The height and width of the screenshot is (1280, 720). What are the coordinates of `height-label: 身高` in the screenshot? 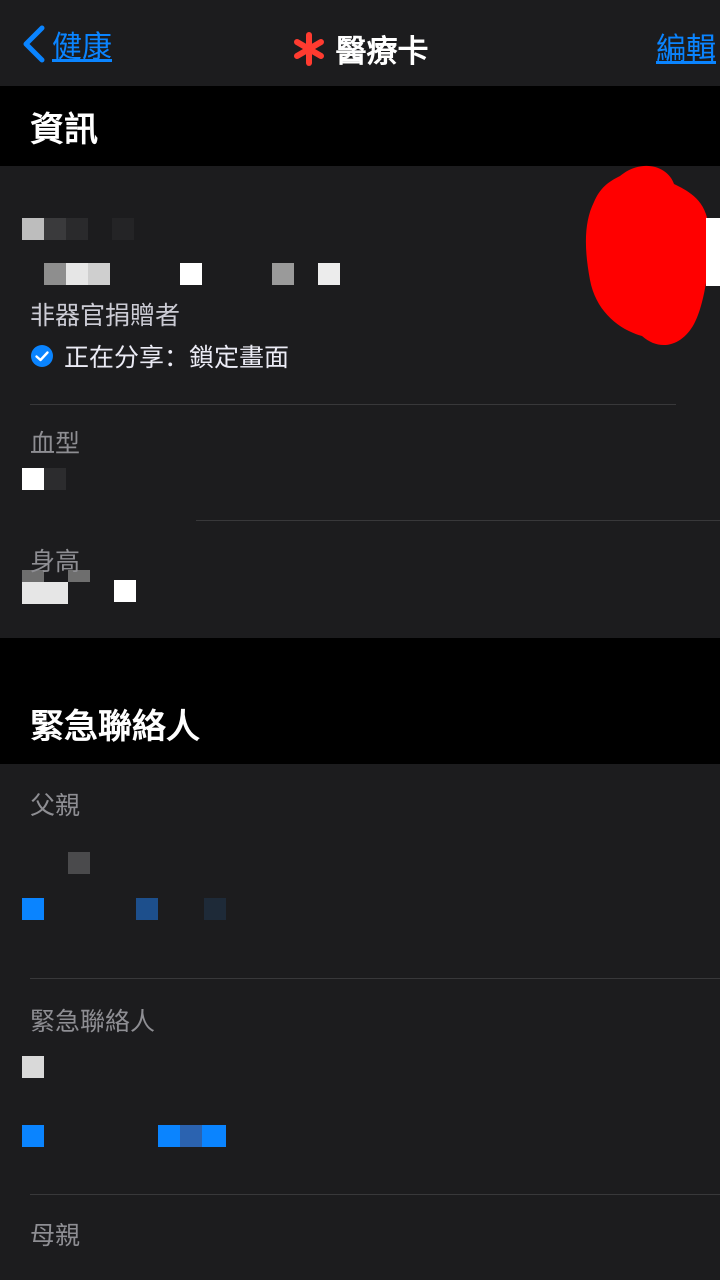 It's located at (55, 561).